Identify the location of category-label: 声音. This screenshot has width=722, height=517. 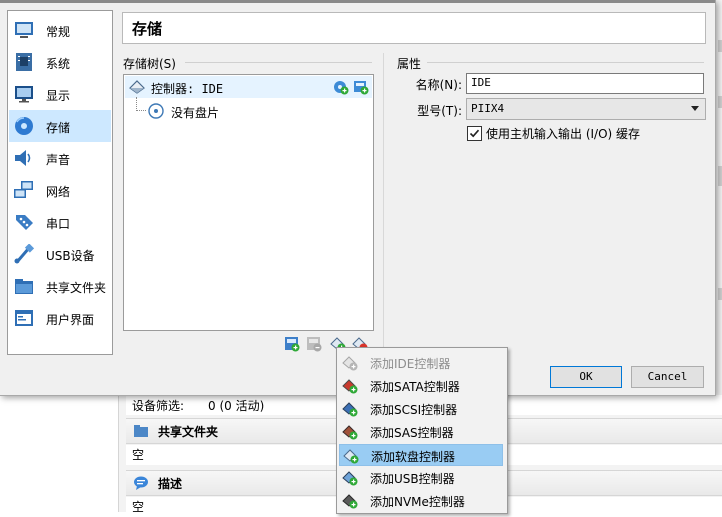
(58, 160).